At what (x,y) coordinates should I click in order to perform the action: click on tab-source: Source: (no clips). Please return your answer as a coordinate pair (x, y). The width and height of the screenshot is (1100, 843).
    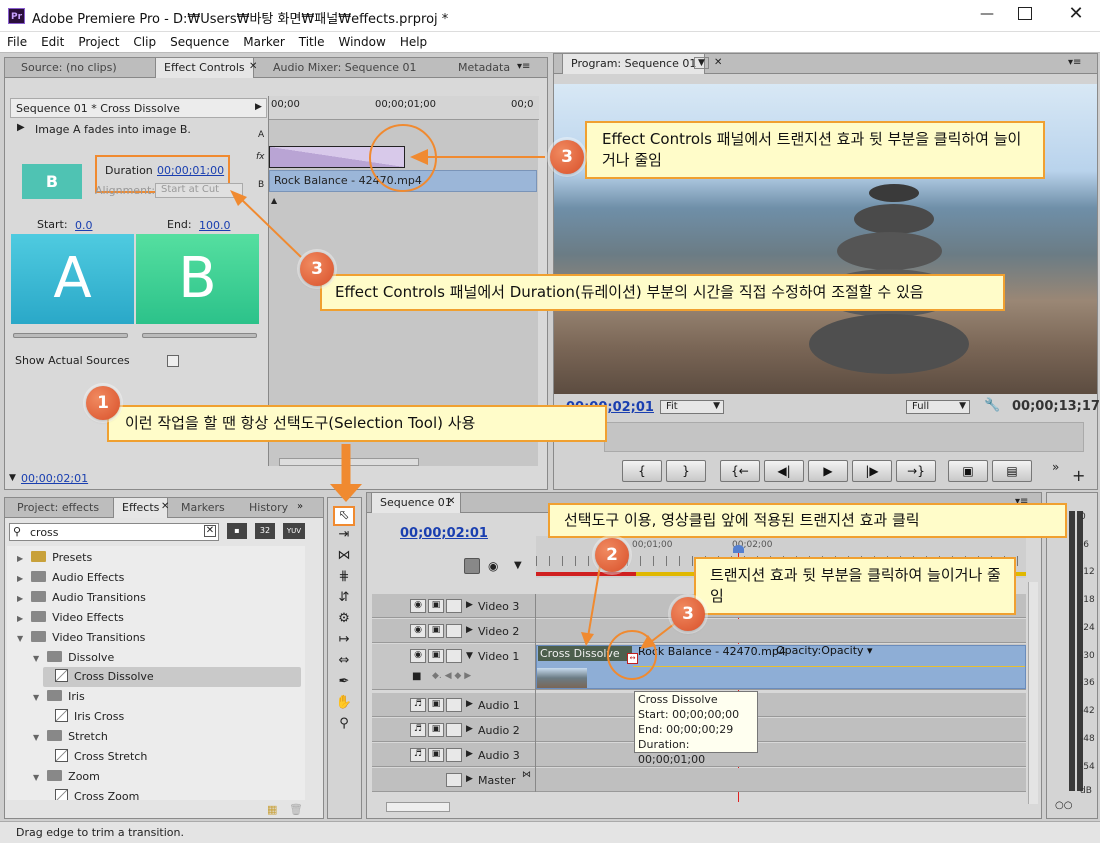
    Looking at the image, I should click on (69, 68).